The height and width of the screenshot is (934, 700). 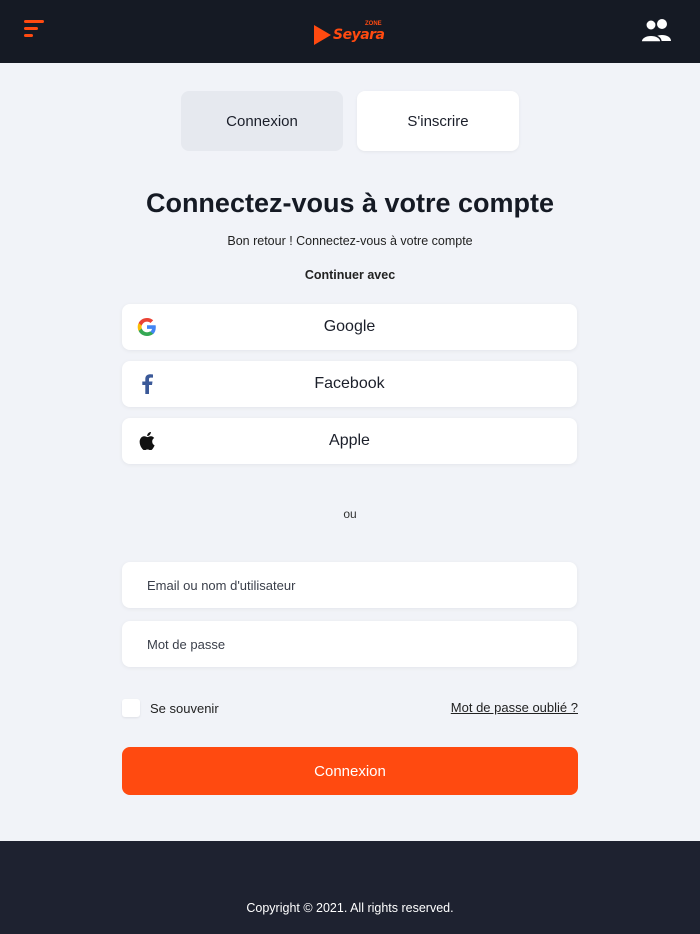 I want to click on google-login-button: Google, so click(x=349, y=327).